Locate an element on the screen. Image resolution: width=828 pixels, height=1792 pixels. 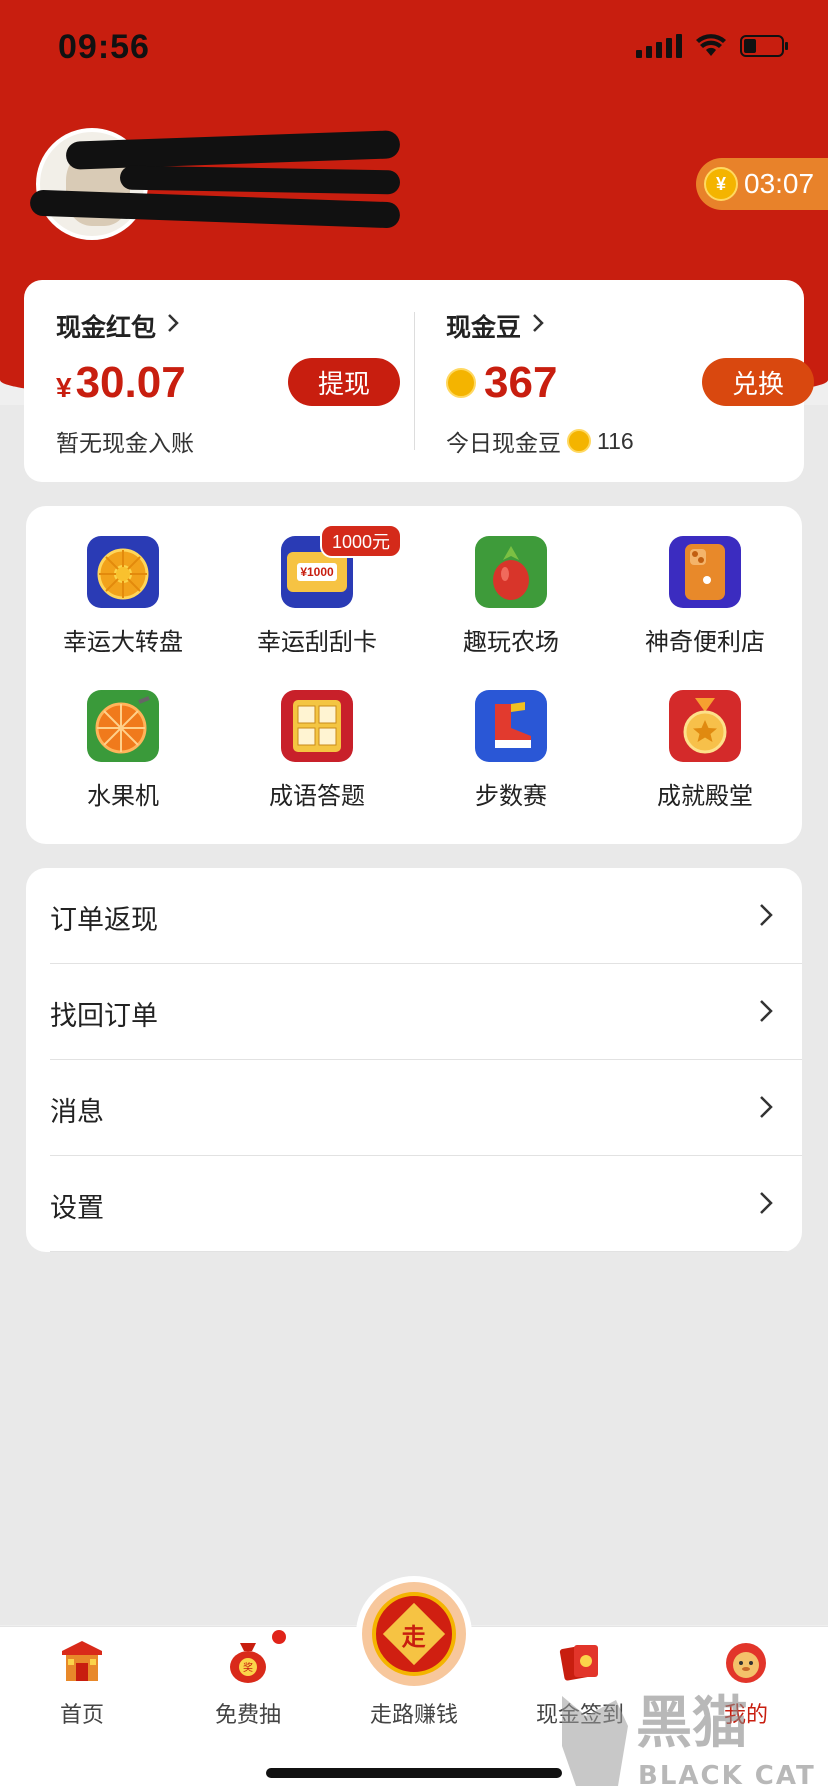
grid-label: 成就殿堂 is located at coordinates (705, 796).